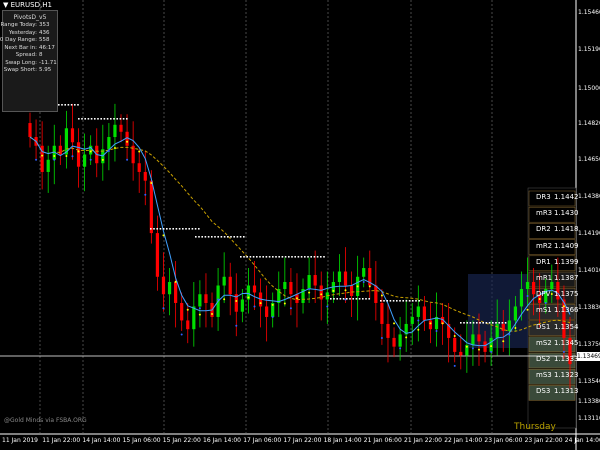 This screenshot has height=450, width=600. Describe the element at coordinates (566, 359) in the screenshot. I see `pivot-level-value: 1.1333` at that location.